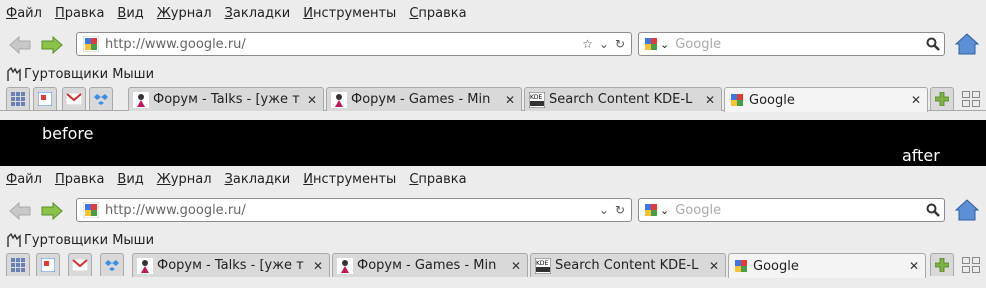  I want to click on navigation-bar: http://www.google.ru/ ☆ ⌄ ↻ ⌄ Google, so click(493, 44).